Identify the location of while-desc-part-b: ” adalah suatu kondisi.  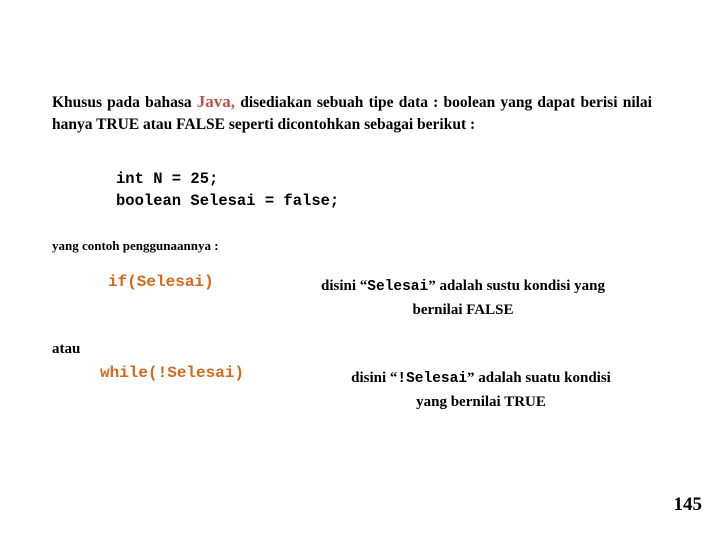
(539, 378).